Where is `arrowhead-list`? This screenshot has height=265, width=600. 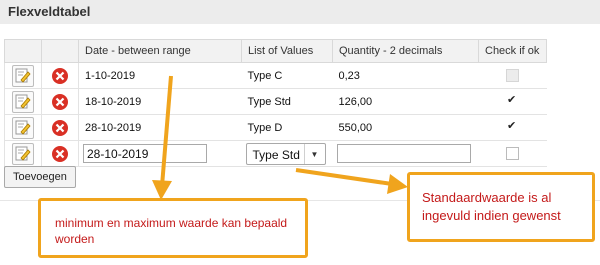
arrowhead-list is located at coordinates (397, 184).